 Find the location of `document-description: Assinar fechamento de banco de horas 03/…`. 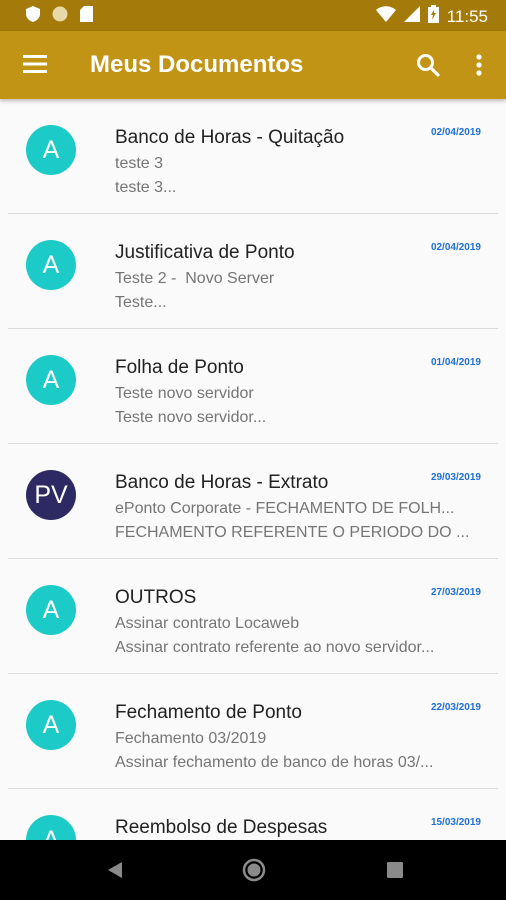

document-description: Assinar fechamento de banco de horas 03/… is located at coordinates (274, 762).